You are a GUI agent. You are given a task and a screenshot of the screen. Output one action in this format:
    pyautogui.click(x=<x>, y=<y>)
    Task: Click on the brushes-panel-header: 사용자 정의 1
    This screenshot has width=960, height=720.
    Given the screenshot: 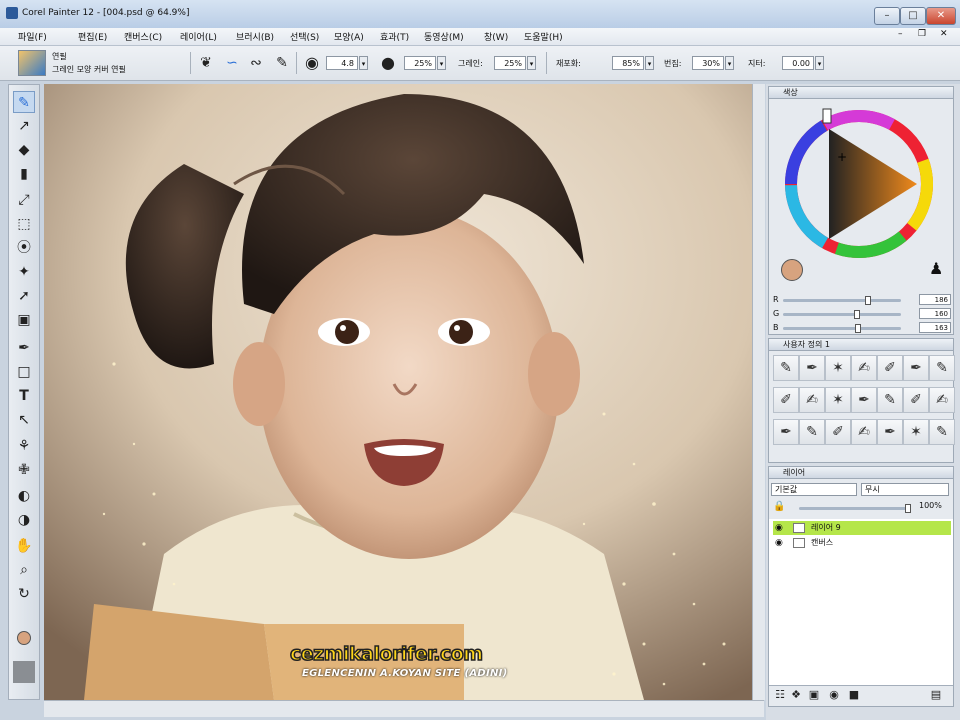 What is the action you would take?
    pyautogui.click(x=861, y=344)
    